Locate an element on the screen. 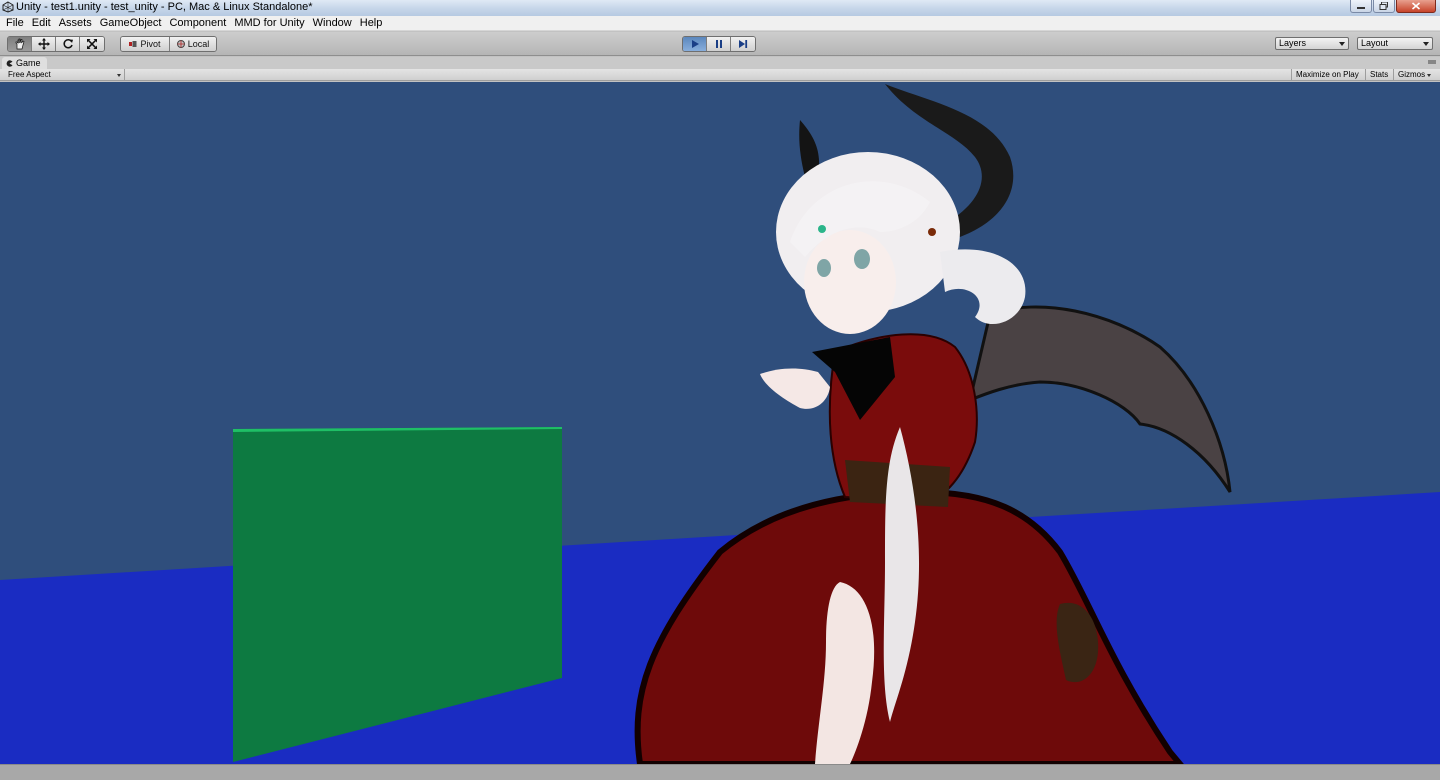  tab-game: Game is located at coordinates (24, 63).